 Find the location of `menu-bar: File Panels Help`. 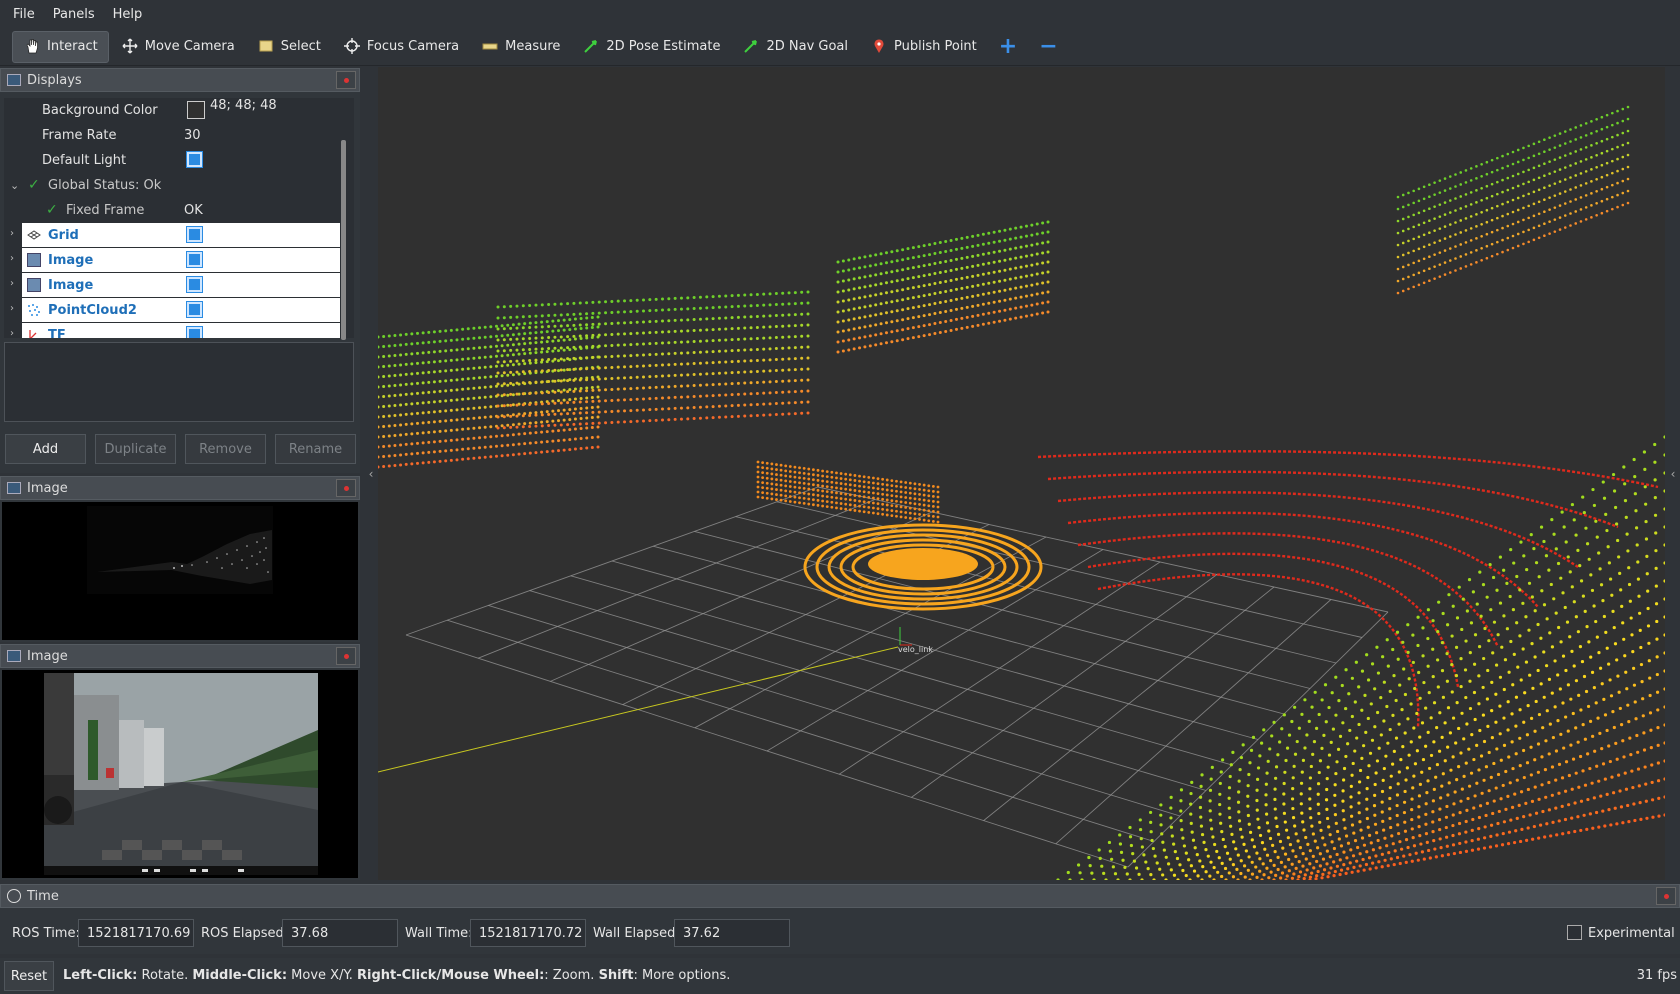

menu-bar: File Panels Help is located at coordinates (840, 14).